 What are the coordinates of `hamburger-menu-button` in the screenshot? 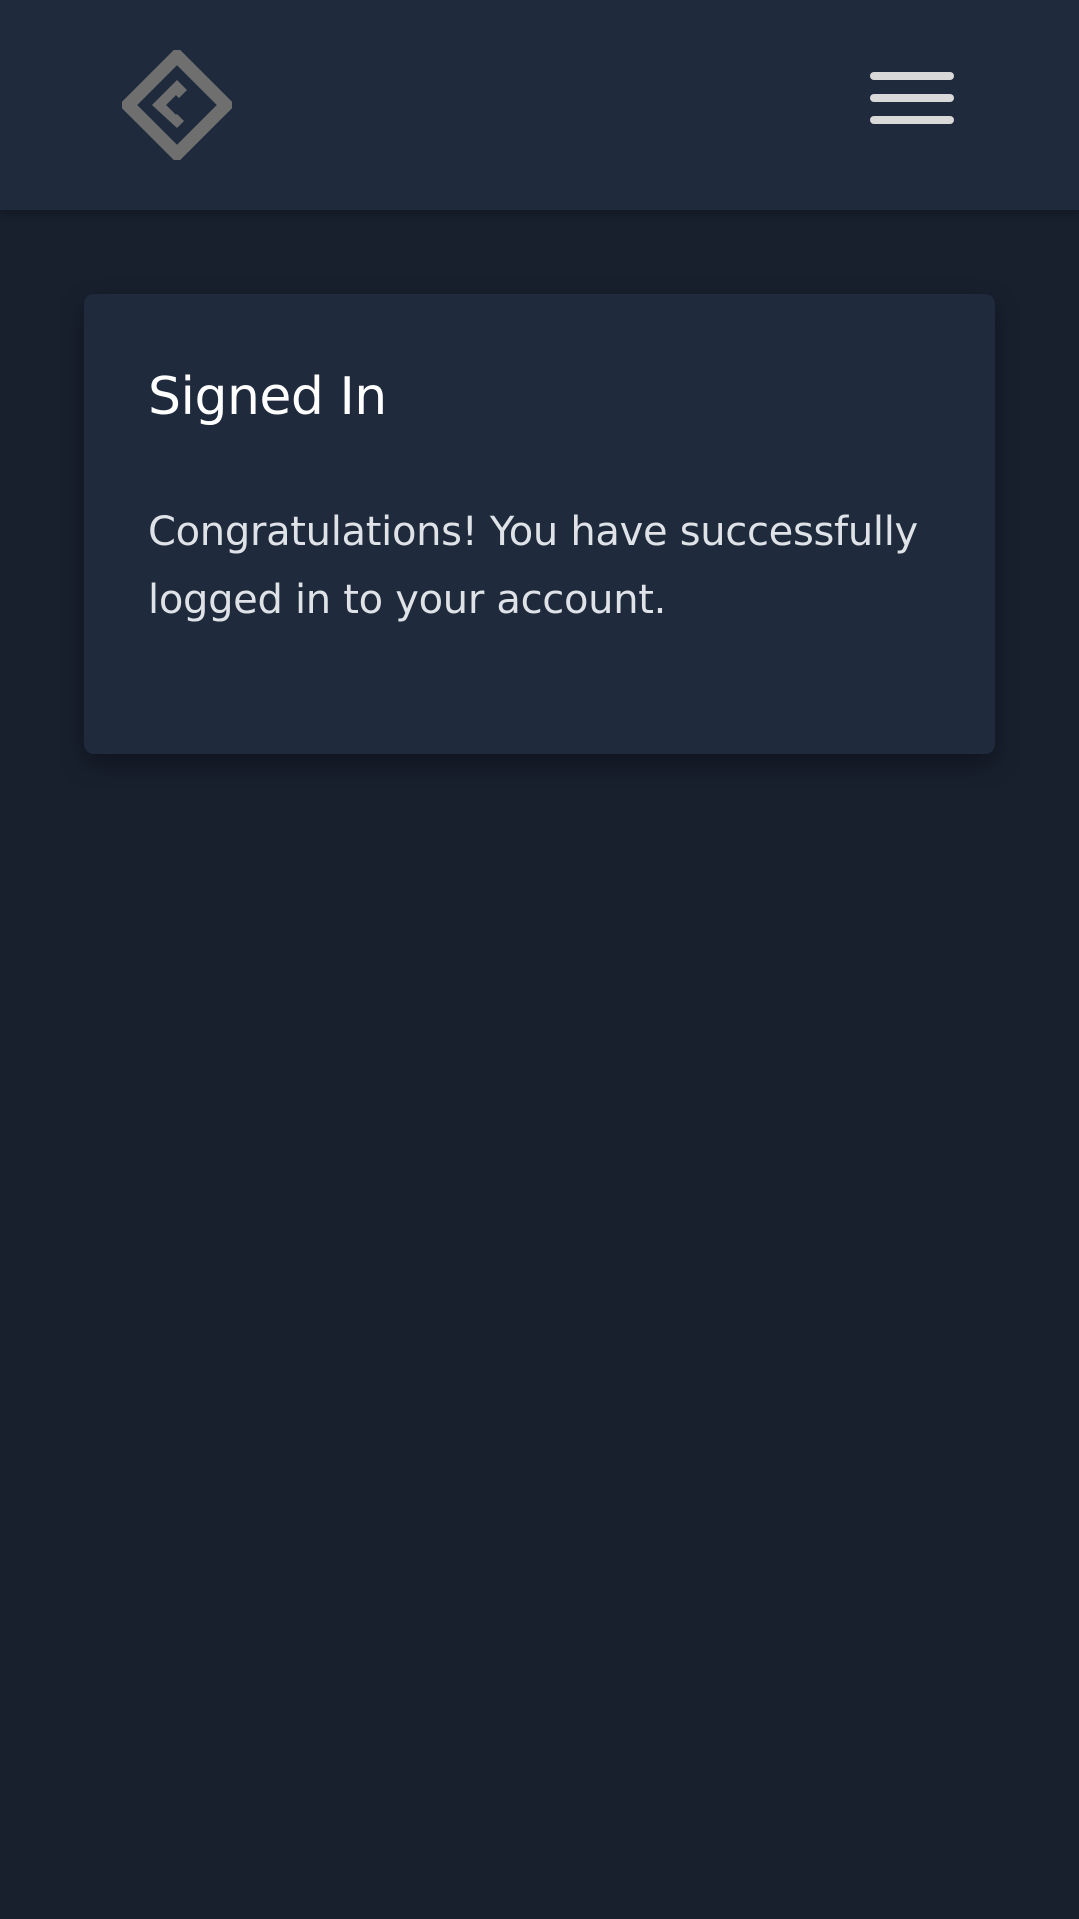 It's located at (907, 100).